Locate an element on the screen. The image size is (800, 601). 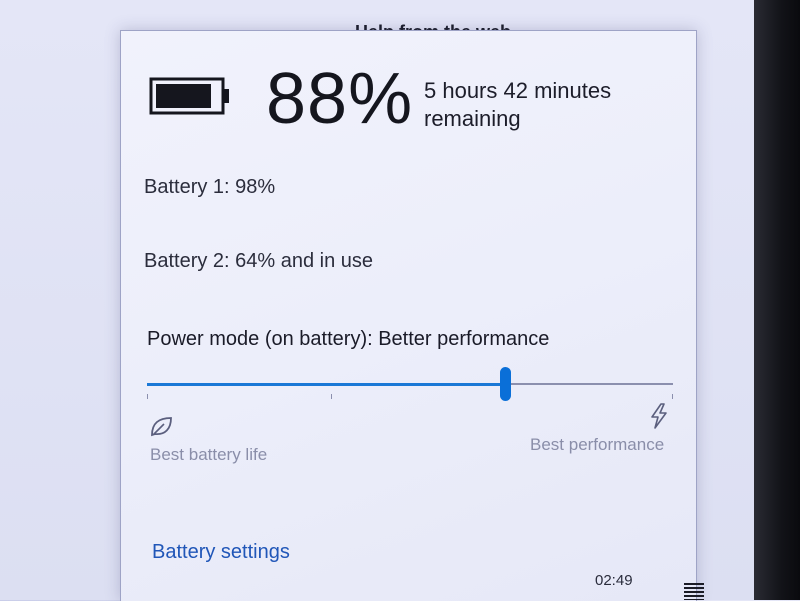
time-remaining: 5 hours 42 minutes remaining is located at coordinates (518, 104).